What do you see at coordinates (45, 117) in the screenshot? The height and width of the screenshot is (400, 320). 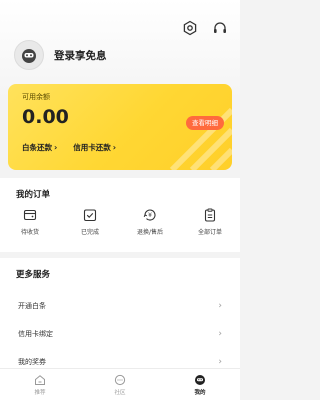 I see `balance-amount: 0.00` at bounding box center [45, 117].